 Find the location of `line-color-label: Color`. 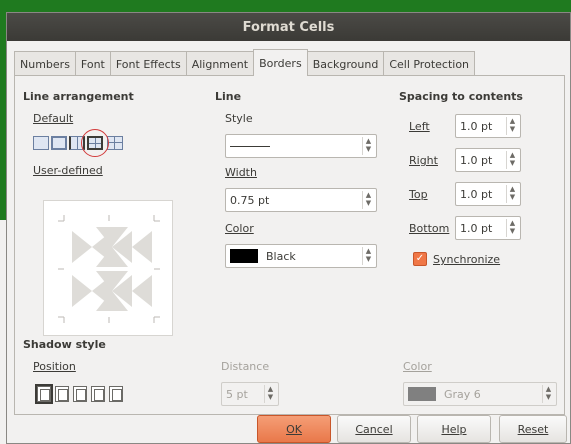

line-color-label: Color is located at coordinates (239, 228).